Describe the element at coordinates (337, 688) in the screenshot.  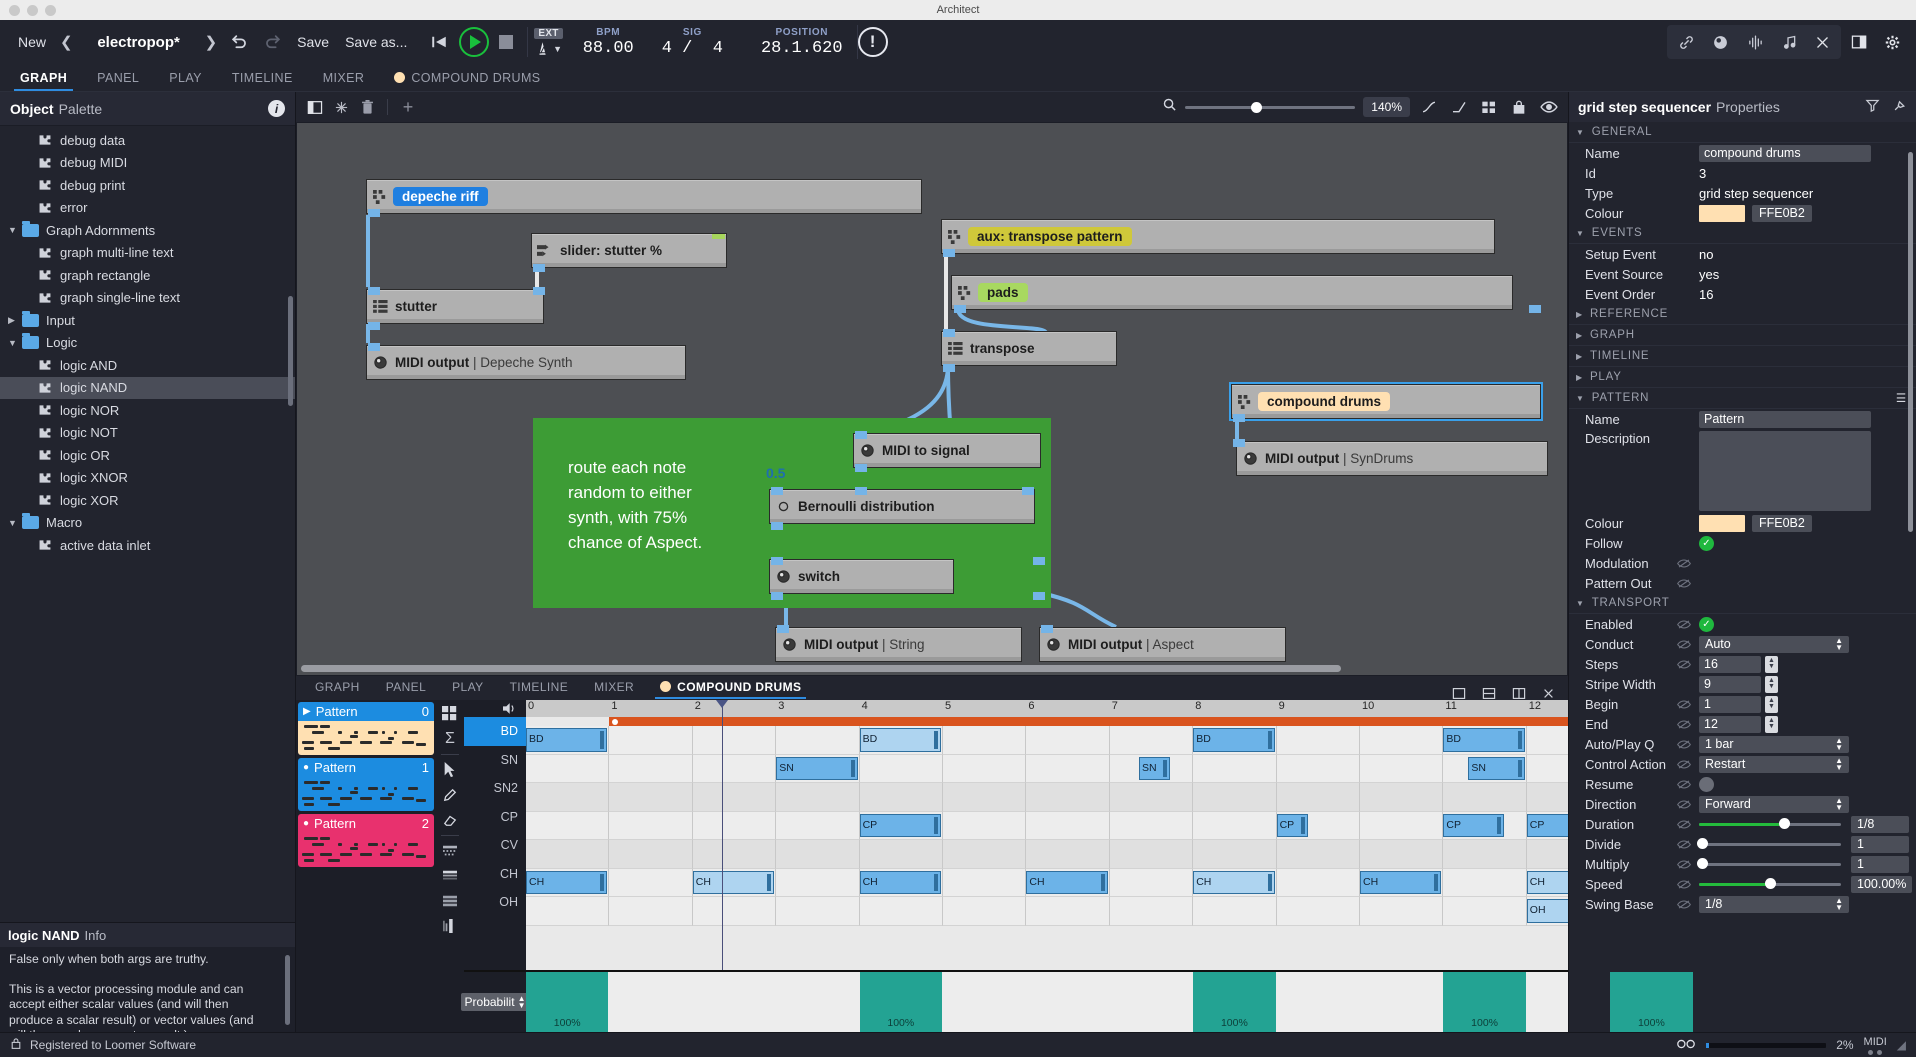
I see `tab-graph: GRAPH` at that location.